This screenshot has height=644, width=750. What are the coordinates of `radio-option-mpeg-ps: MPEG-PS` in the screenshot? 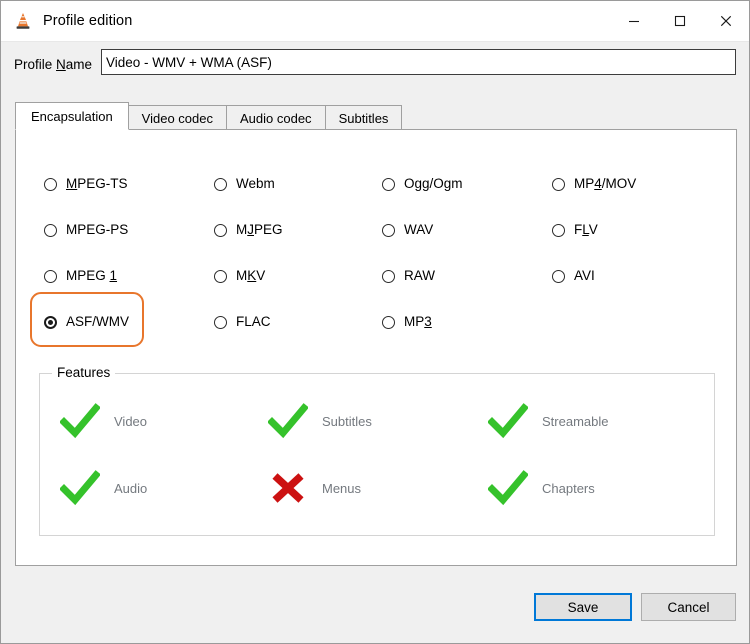 It's located at (86, 230).